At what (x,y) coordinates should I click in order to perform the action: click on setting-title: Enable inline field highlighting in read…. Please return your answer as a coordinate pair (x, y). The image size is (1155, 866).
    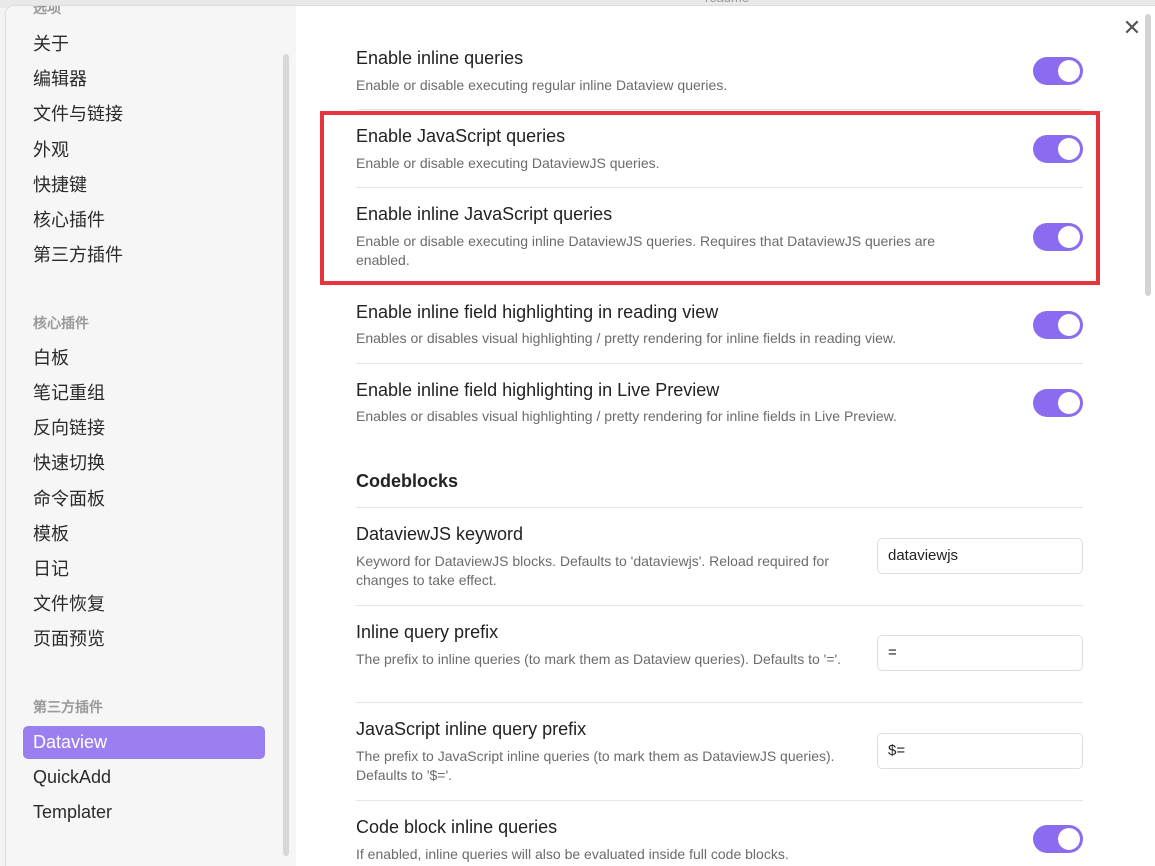
    Looking at the image, I should click on (537, 312).